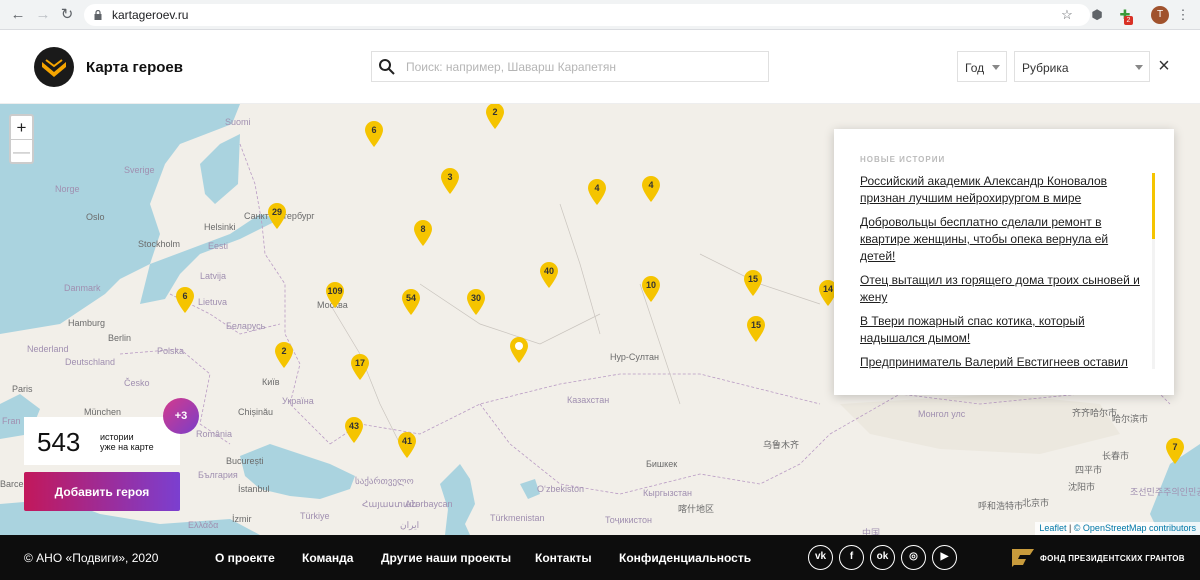 This screenshot has width=1200, height=580. Describe the element at coordinates (944, 557) in the screenshot. I see `youtube-icon: ▶` at that location.